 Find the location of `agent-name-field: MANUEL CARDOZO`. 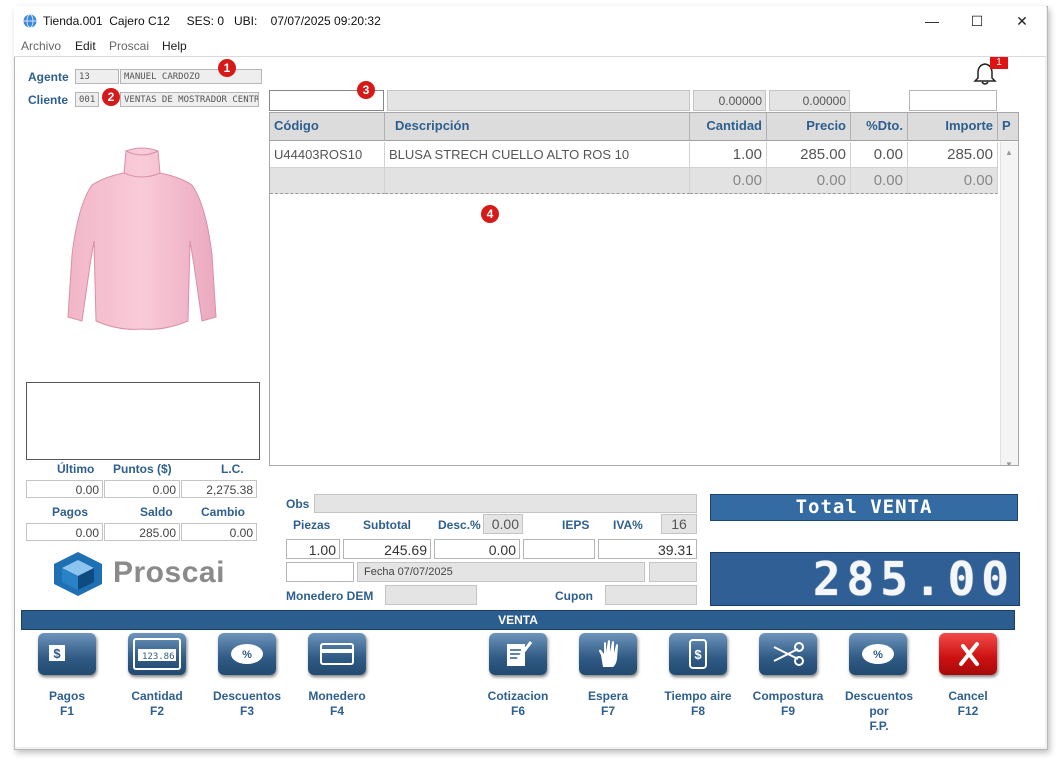

agent-name-field: MANUEL CARDOZO is located at coordinates (191, 76).